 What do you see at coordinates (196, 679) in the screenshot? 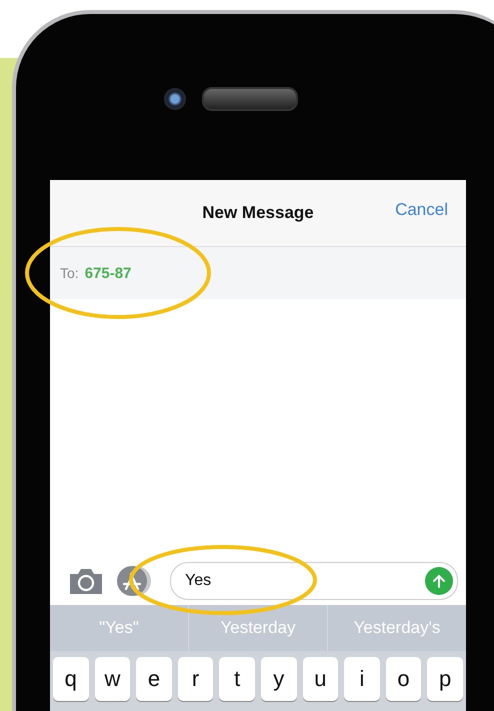
I see `keyboard-key: r` at bounding box center [196, 679].